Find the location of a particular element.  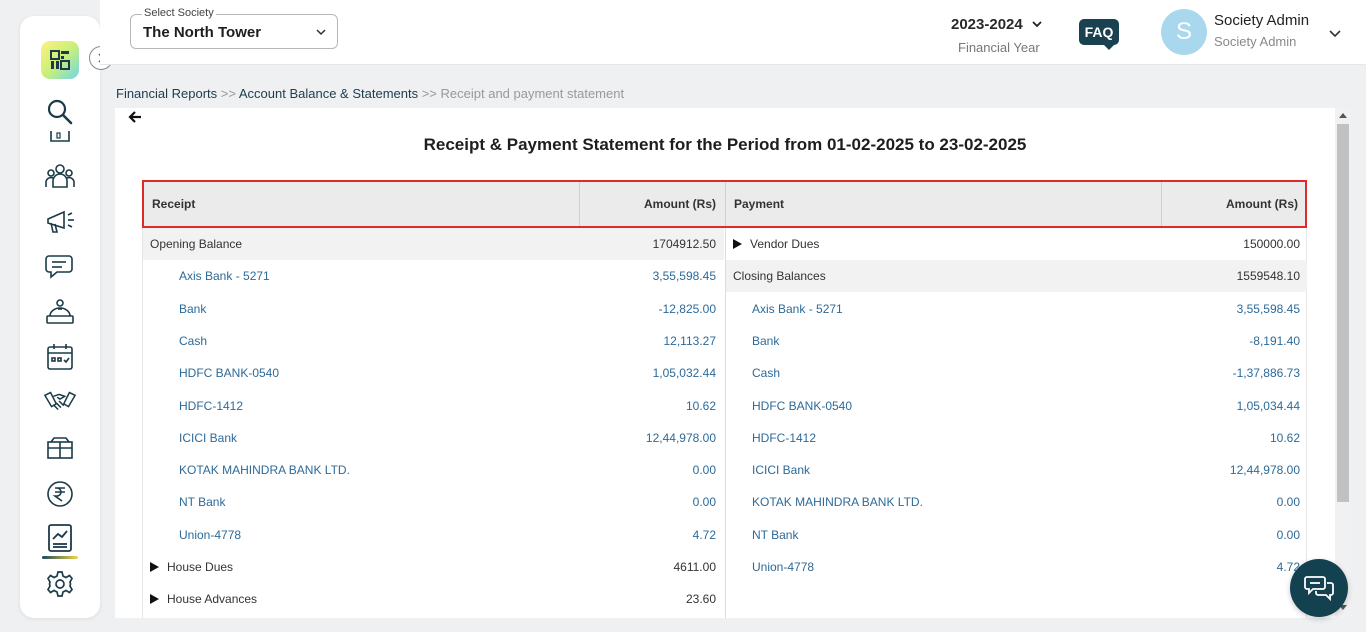

payment-row: Axis Bank - 5271 3,55,598.45 is located at coordinates (1016, 309).